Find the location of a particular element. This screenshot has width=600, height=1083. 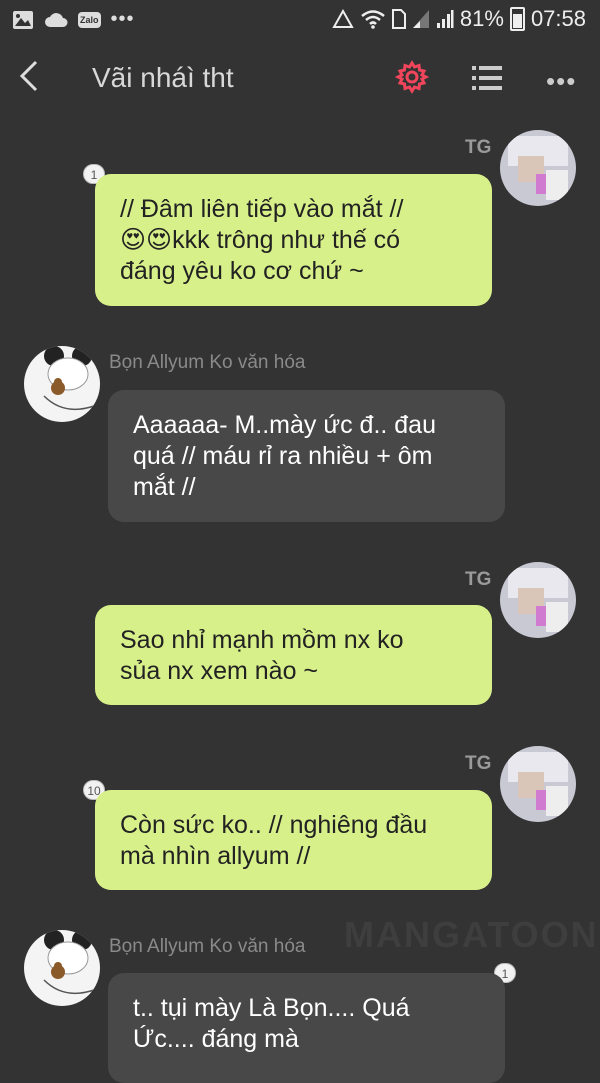

sim-icon is located at coordinates (398, 19).